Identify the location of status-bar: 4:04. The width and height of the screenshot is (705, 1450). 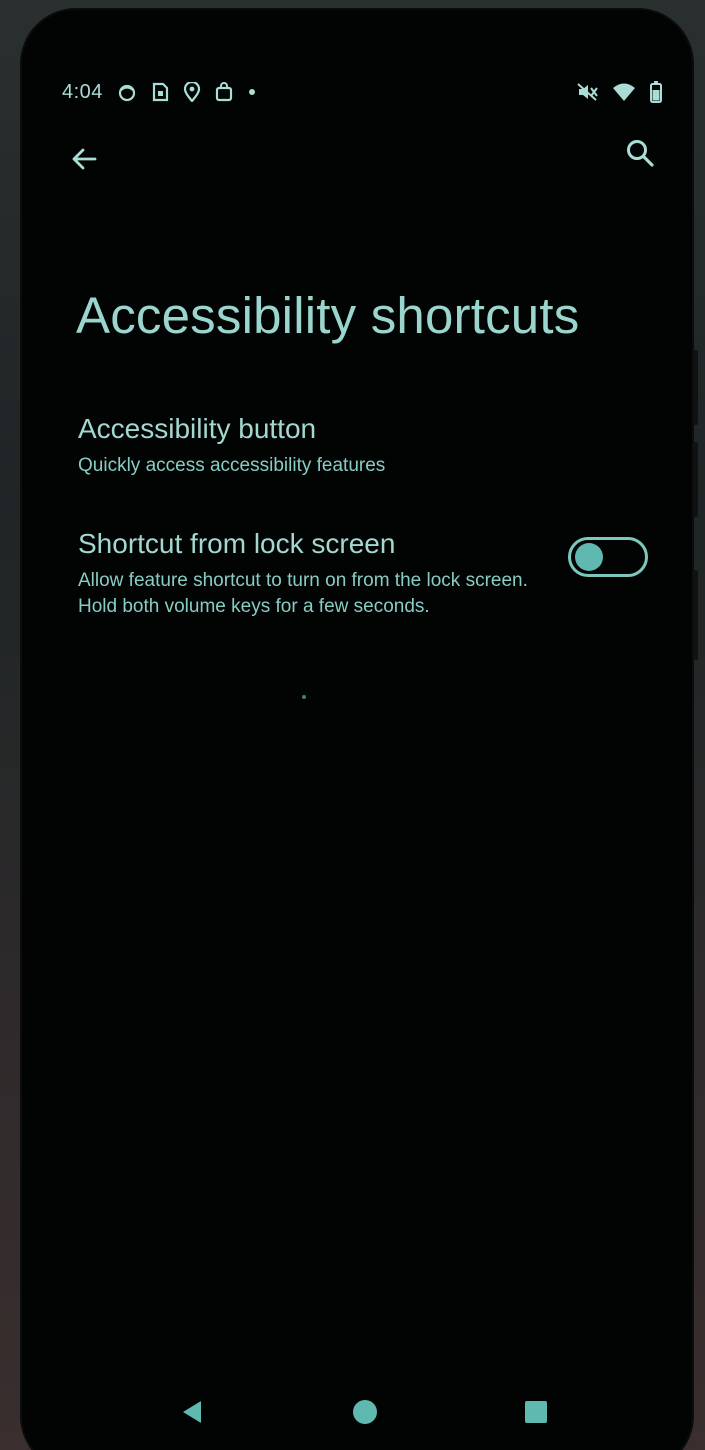
(362, 92).